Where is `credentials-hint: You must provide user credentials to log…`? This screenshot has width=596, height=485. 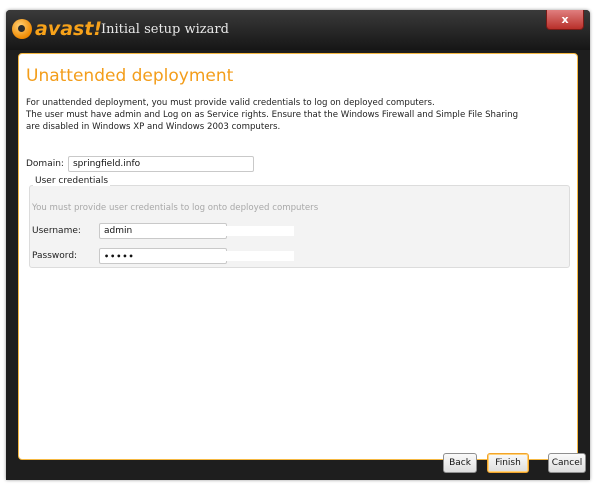 credentials-hint: You must provide user credentials to log… is located at coordinates (175, 208).